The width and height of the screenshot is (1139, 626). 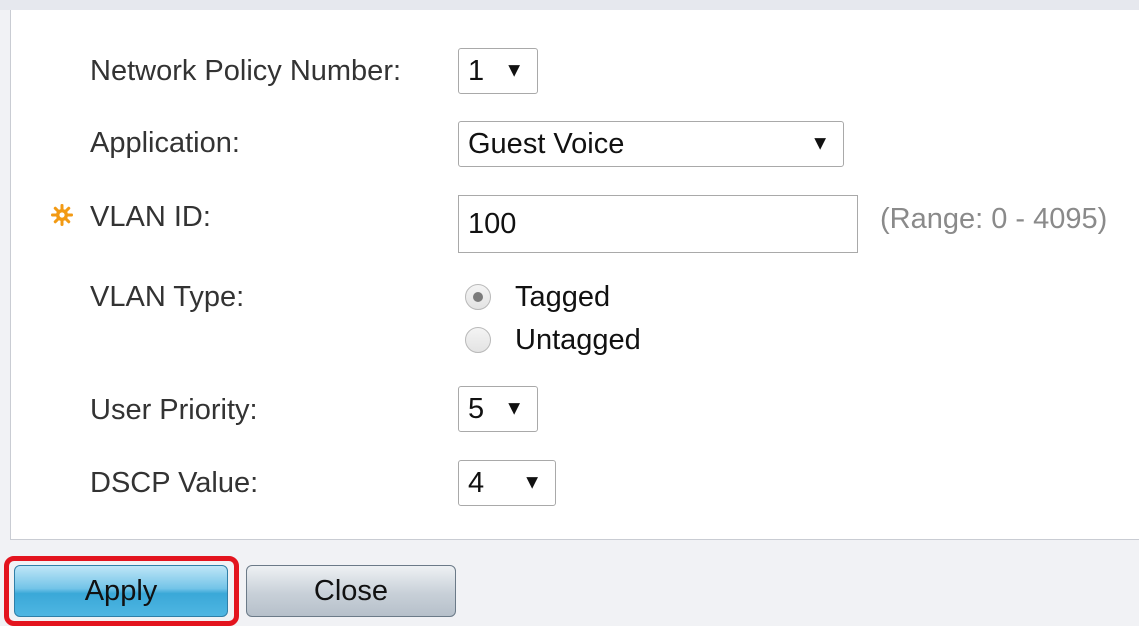 I want to click on policy-number-value: 1, so click(x=476, y=70).